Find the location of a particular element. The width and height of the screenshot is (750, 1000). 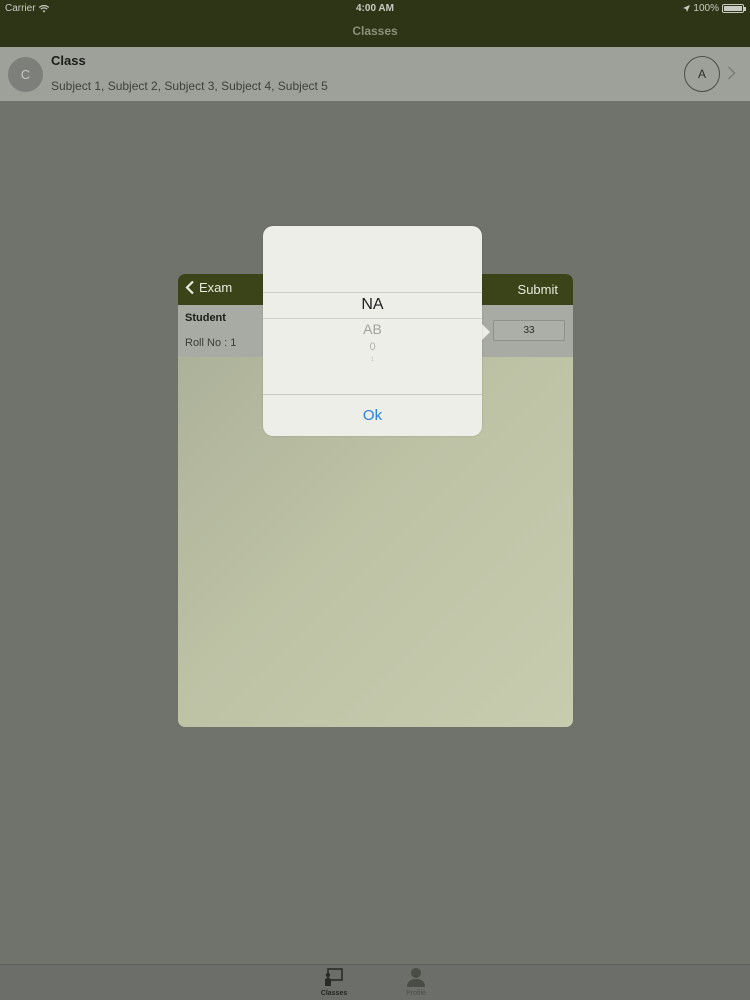

picker-option: NA is located at coordinates (372, 305).